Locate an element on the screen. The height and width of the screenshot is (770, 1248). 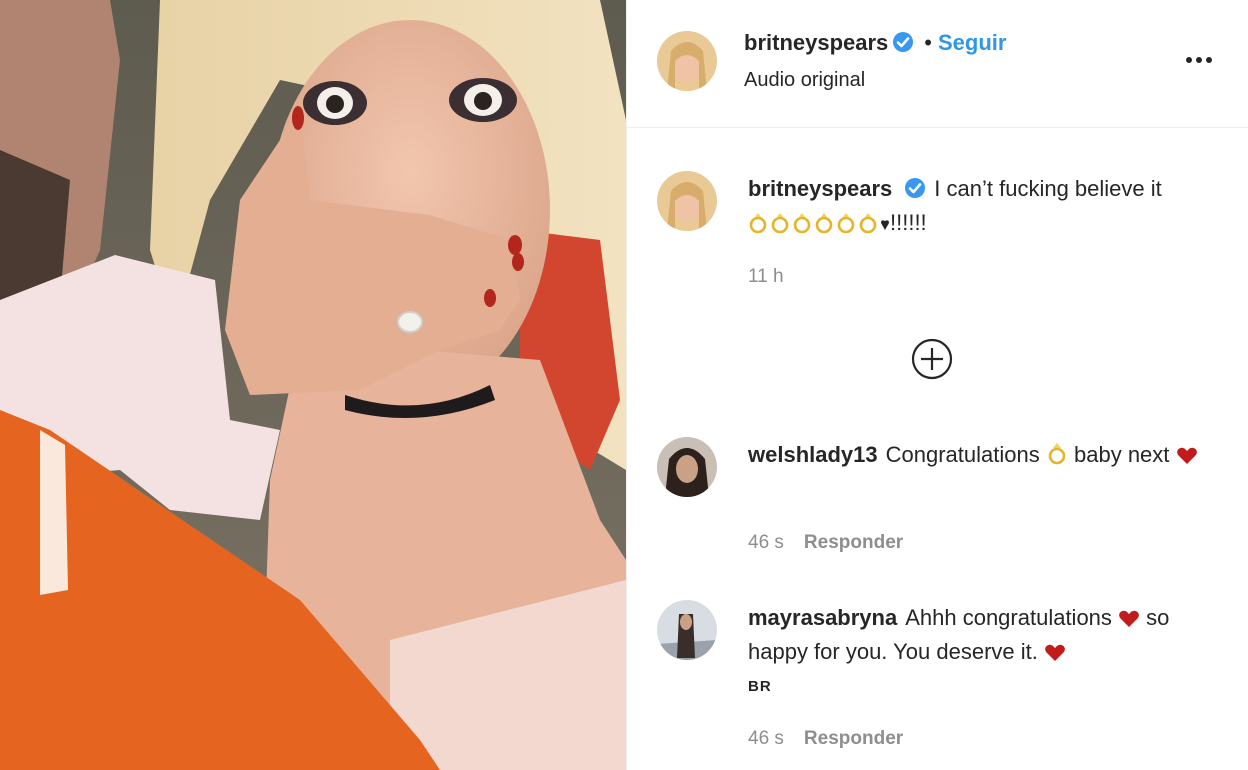
black-heart-icon is located at coordinates (885, 225).